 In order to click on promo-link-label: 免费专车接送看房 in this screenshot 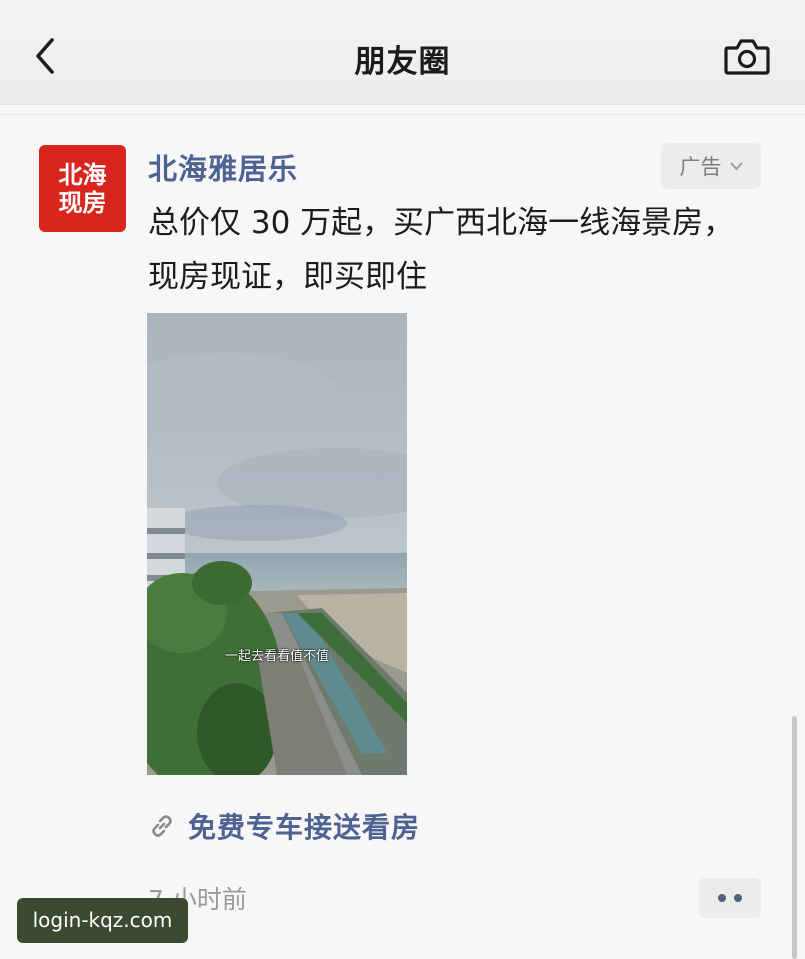, I will do `click(304, 827)`.